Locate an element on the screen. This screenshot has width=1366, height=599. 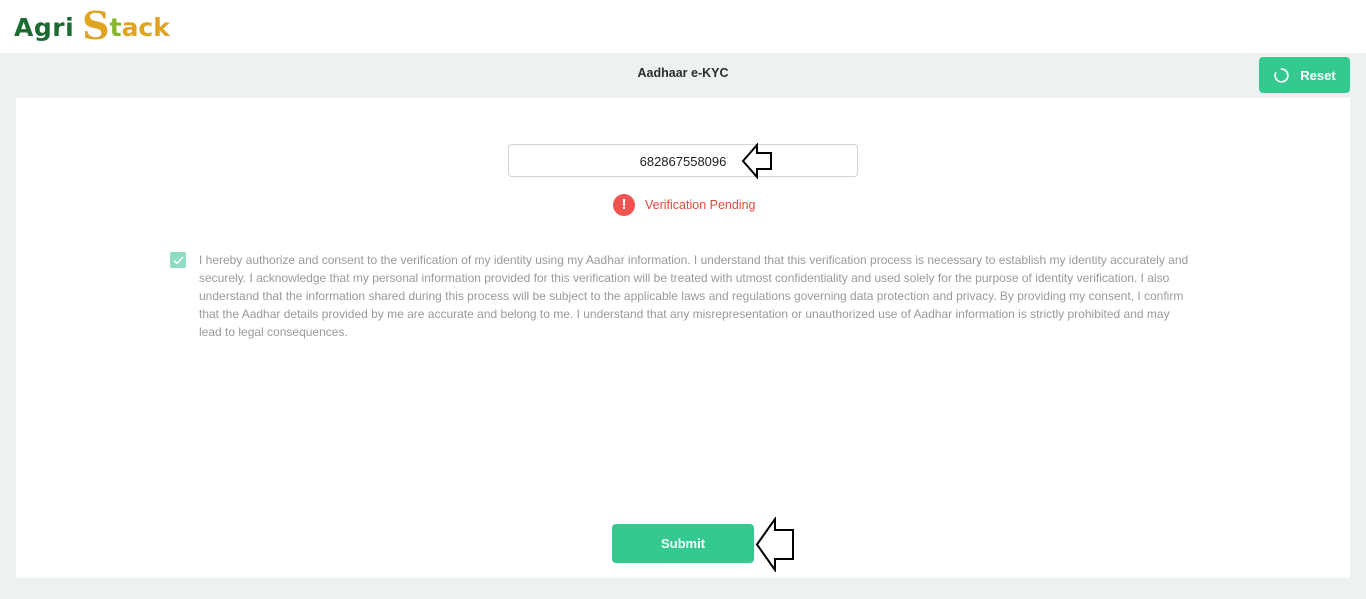
logo-tack-text: tack is located at coordinates (140, 27).